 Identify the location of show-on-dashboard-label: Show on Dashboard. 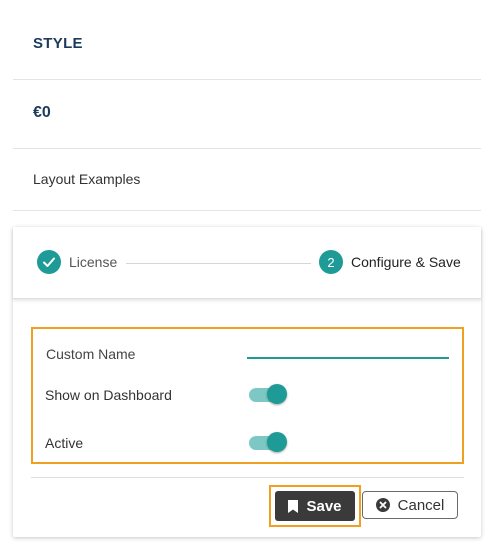
(108, 395).